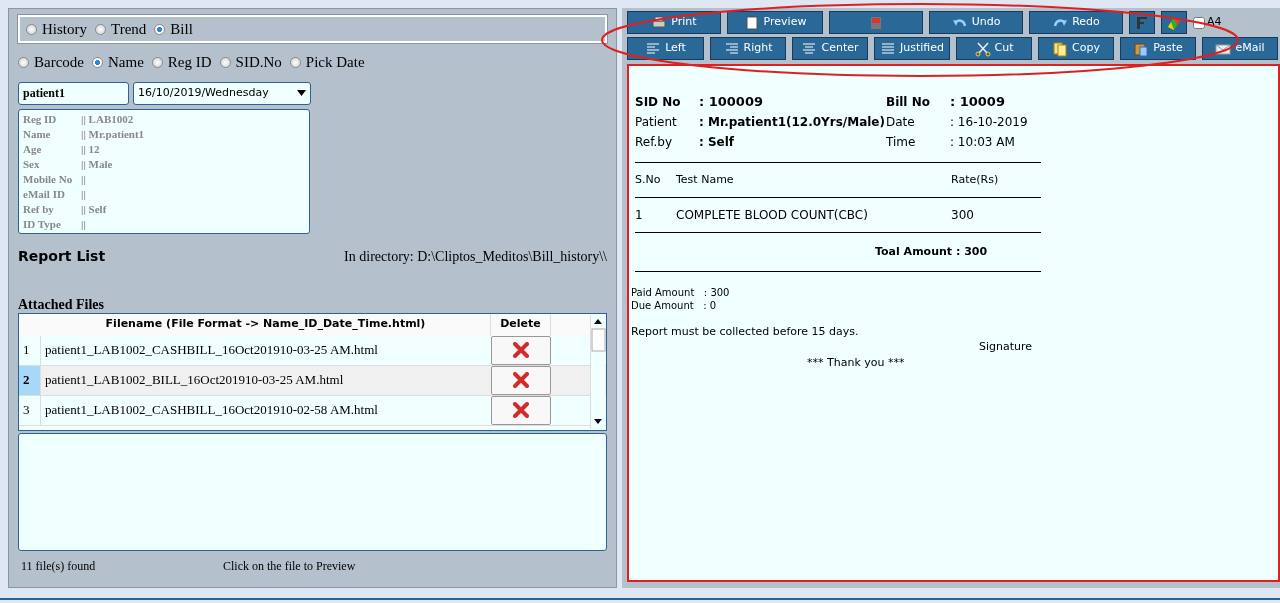  Describe the element at coordinates (888, 48) in the screenshot. I see `align-justify-icon` at that location.